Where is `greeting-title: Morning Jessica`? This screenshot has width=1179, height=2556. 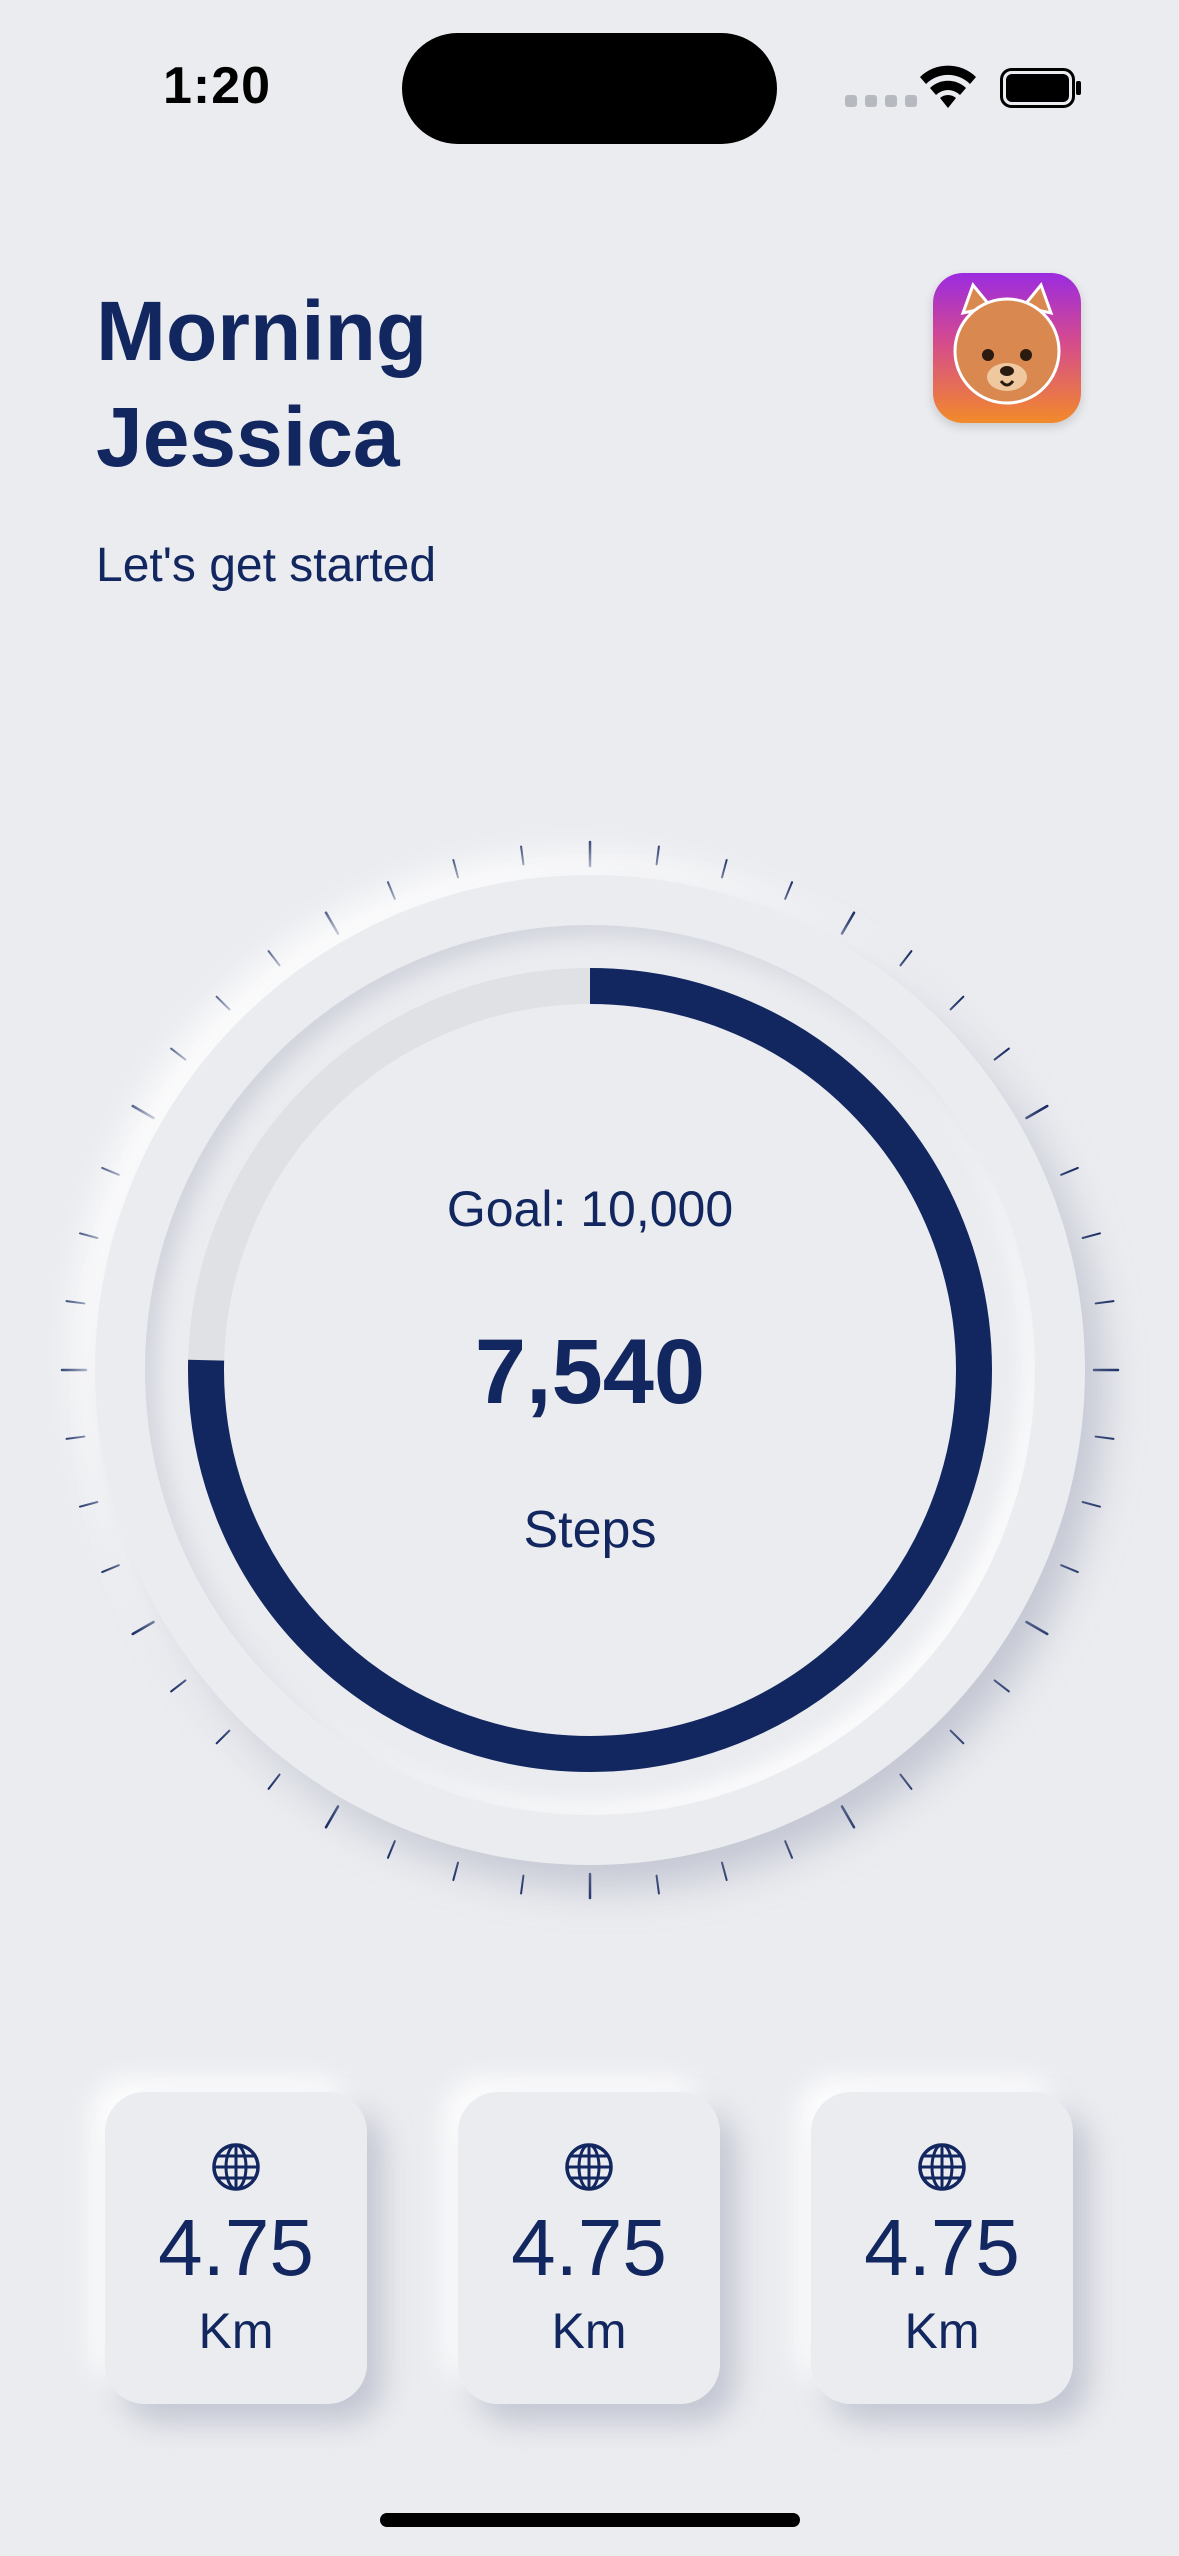 greeting-title: Morning Jessica is located at coordinates (261, 384).